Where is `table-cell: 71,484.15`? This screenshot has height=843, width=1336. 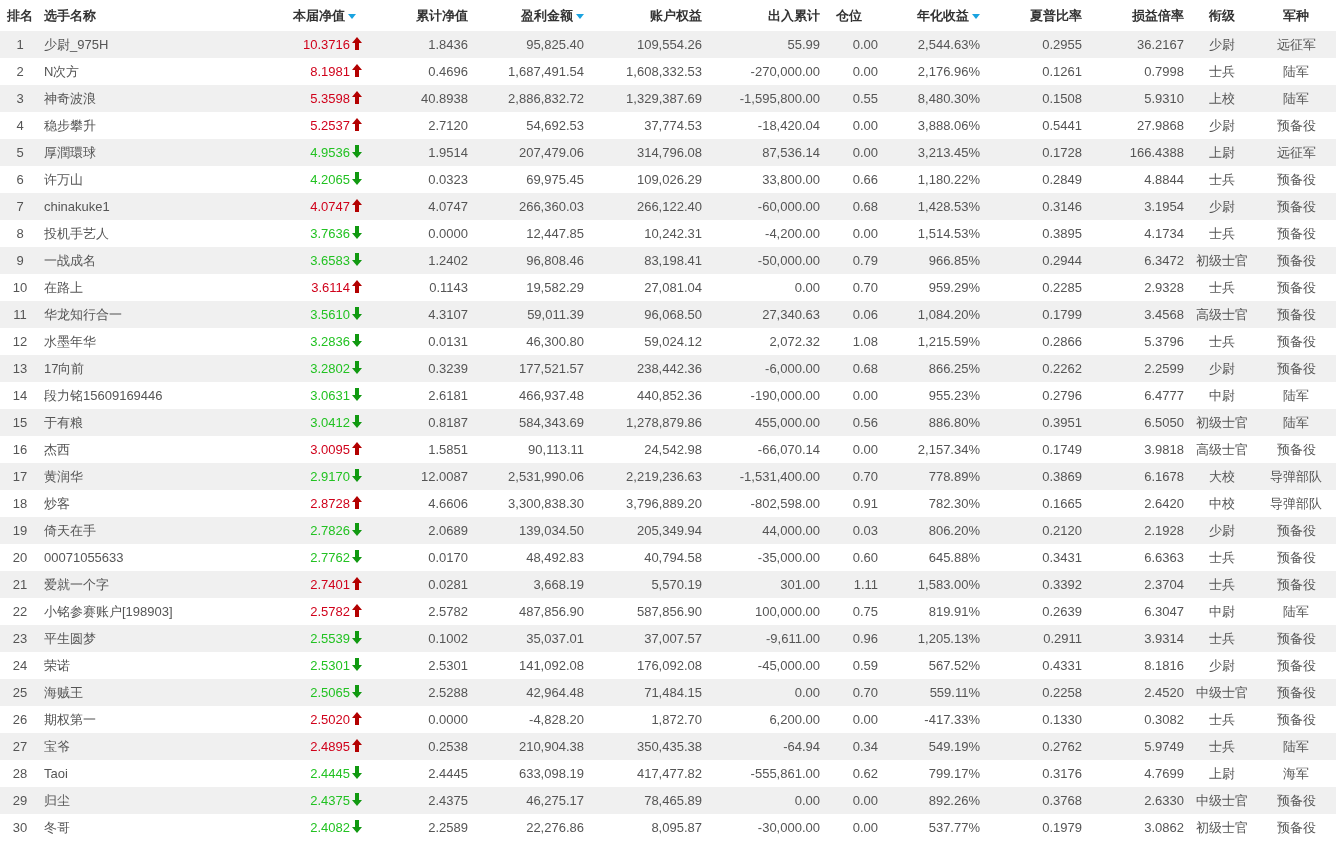 table-cell: 71,484.15 is located at coordinates (673, 692).